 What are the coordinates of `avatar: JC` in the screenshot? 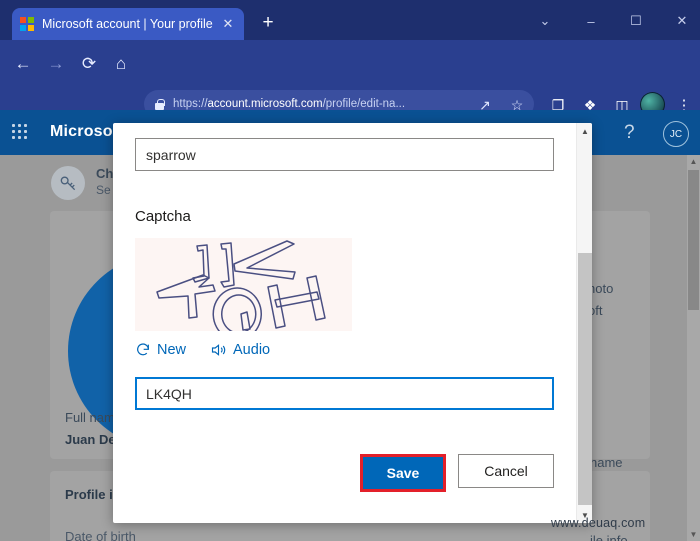 It's located at (676, 134).